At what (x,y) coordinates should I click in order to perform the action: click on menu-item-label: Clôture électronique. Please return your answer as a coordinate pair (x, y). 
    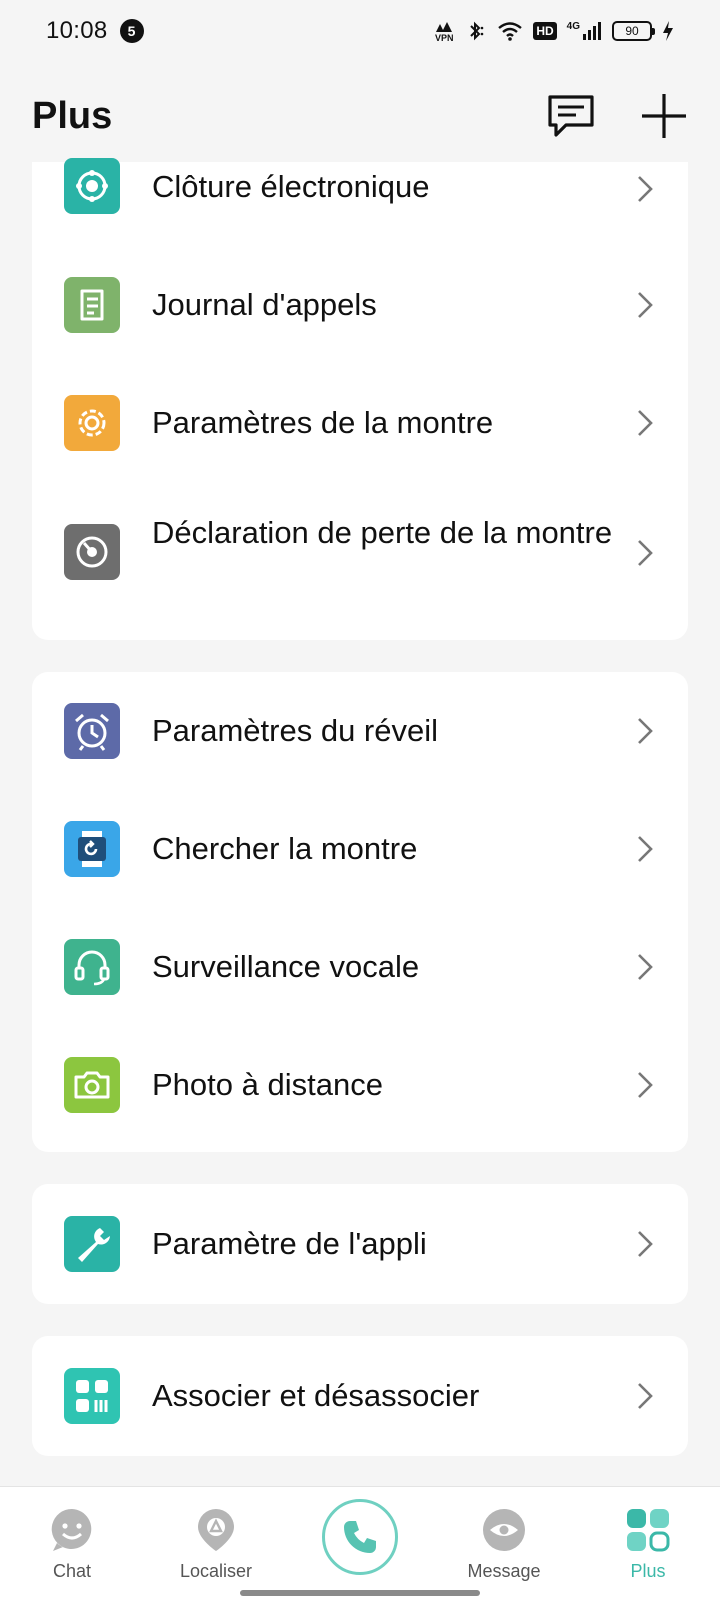
    Looking at the image, I should click on (291, 186).